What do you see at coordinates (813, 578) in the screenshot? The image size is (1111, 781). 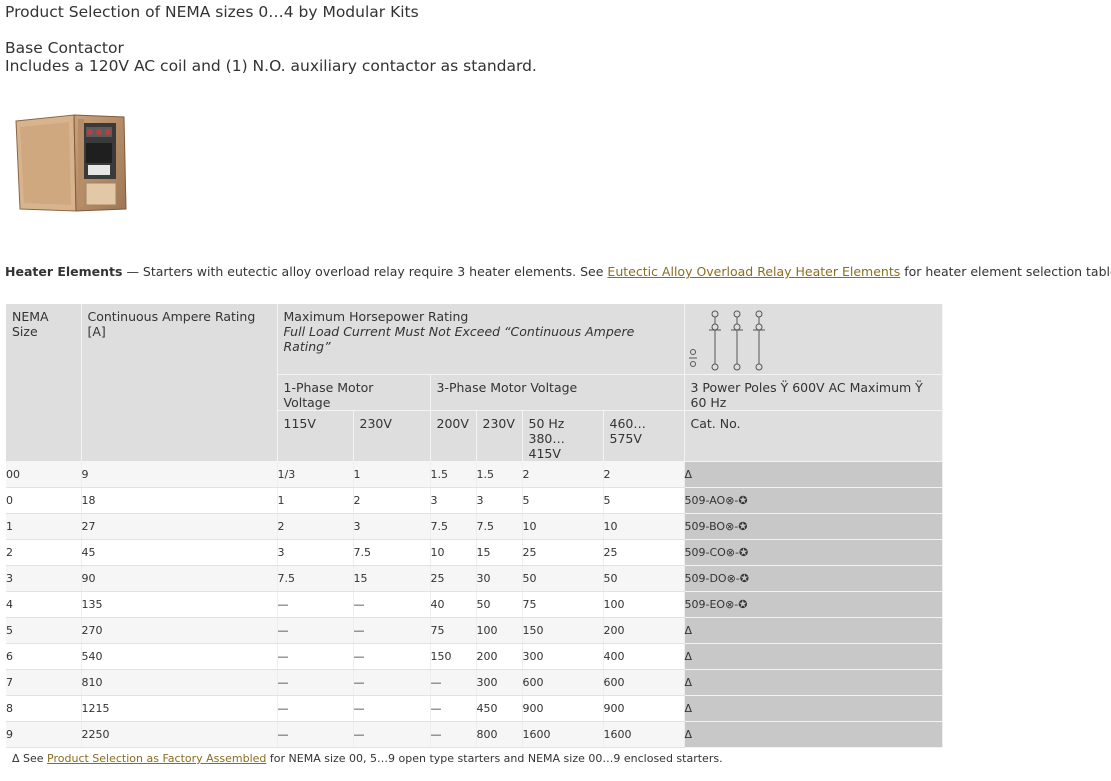 I see `cat-no-cell: 509-DO⊗-✪` at bounding box center [813, 578].